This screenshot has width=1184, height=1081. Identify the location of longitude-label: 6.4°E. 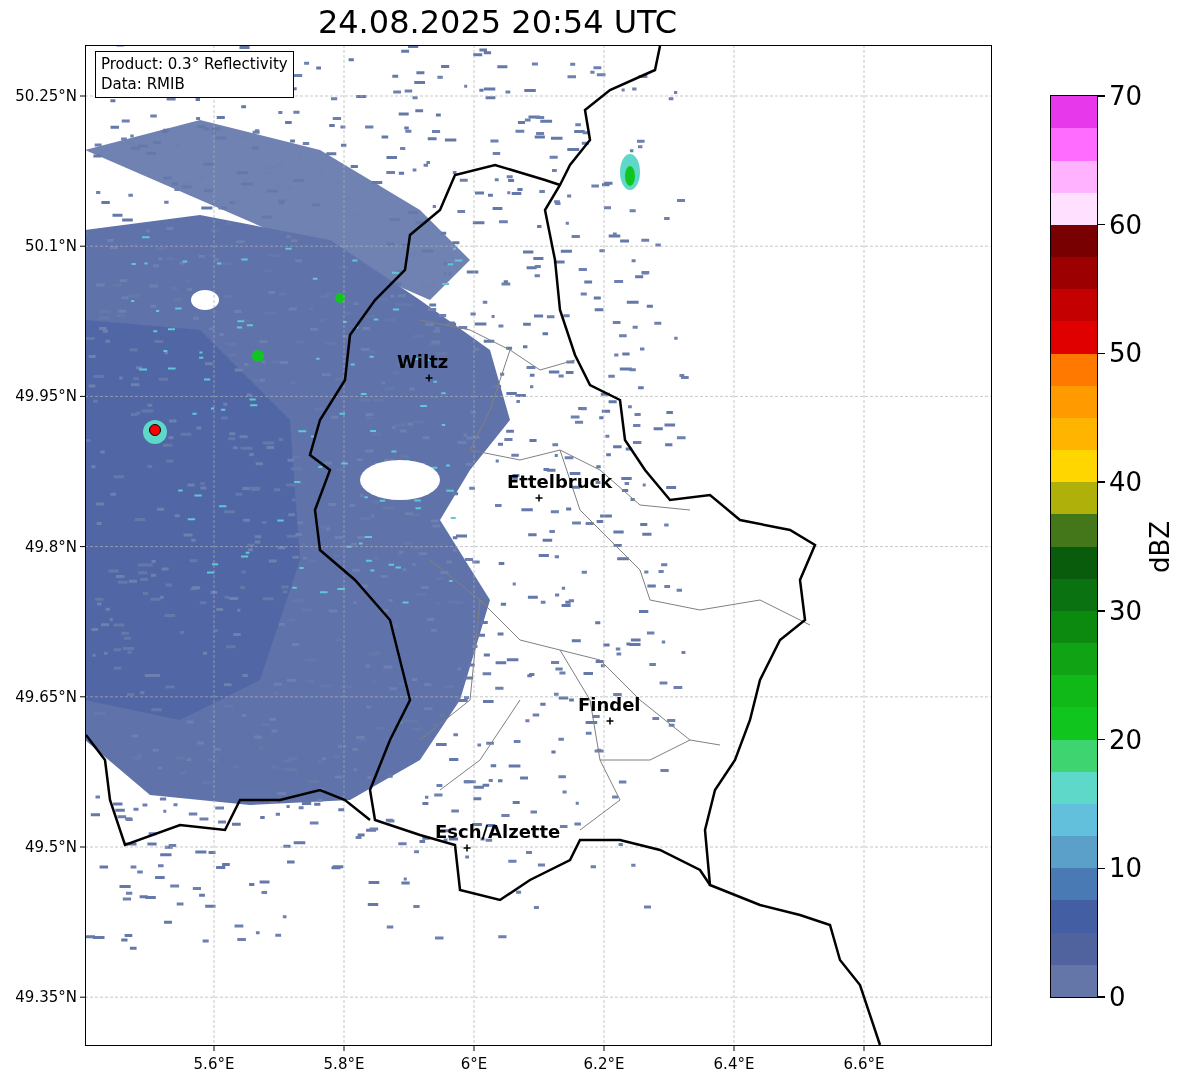
(734, 1064).